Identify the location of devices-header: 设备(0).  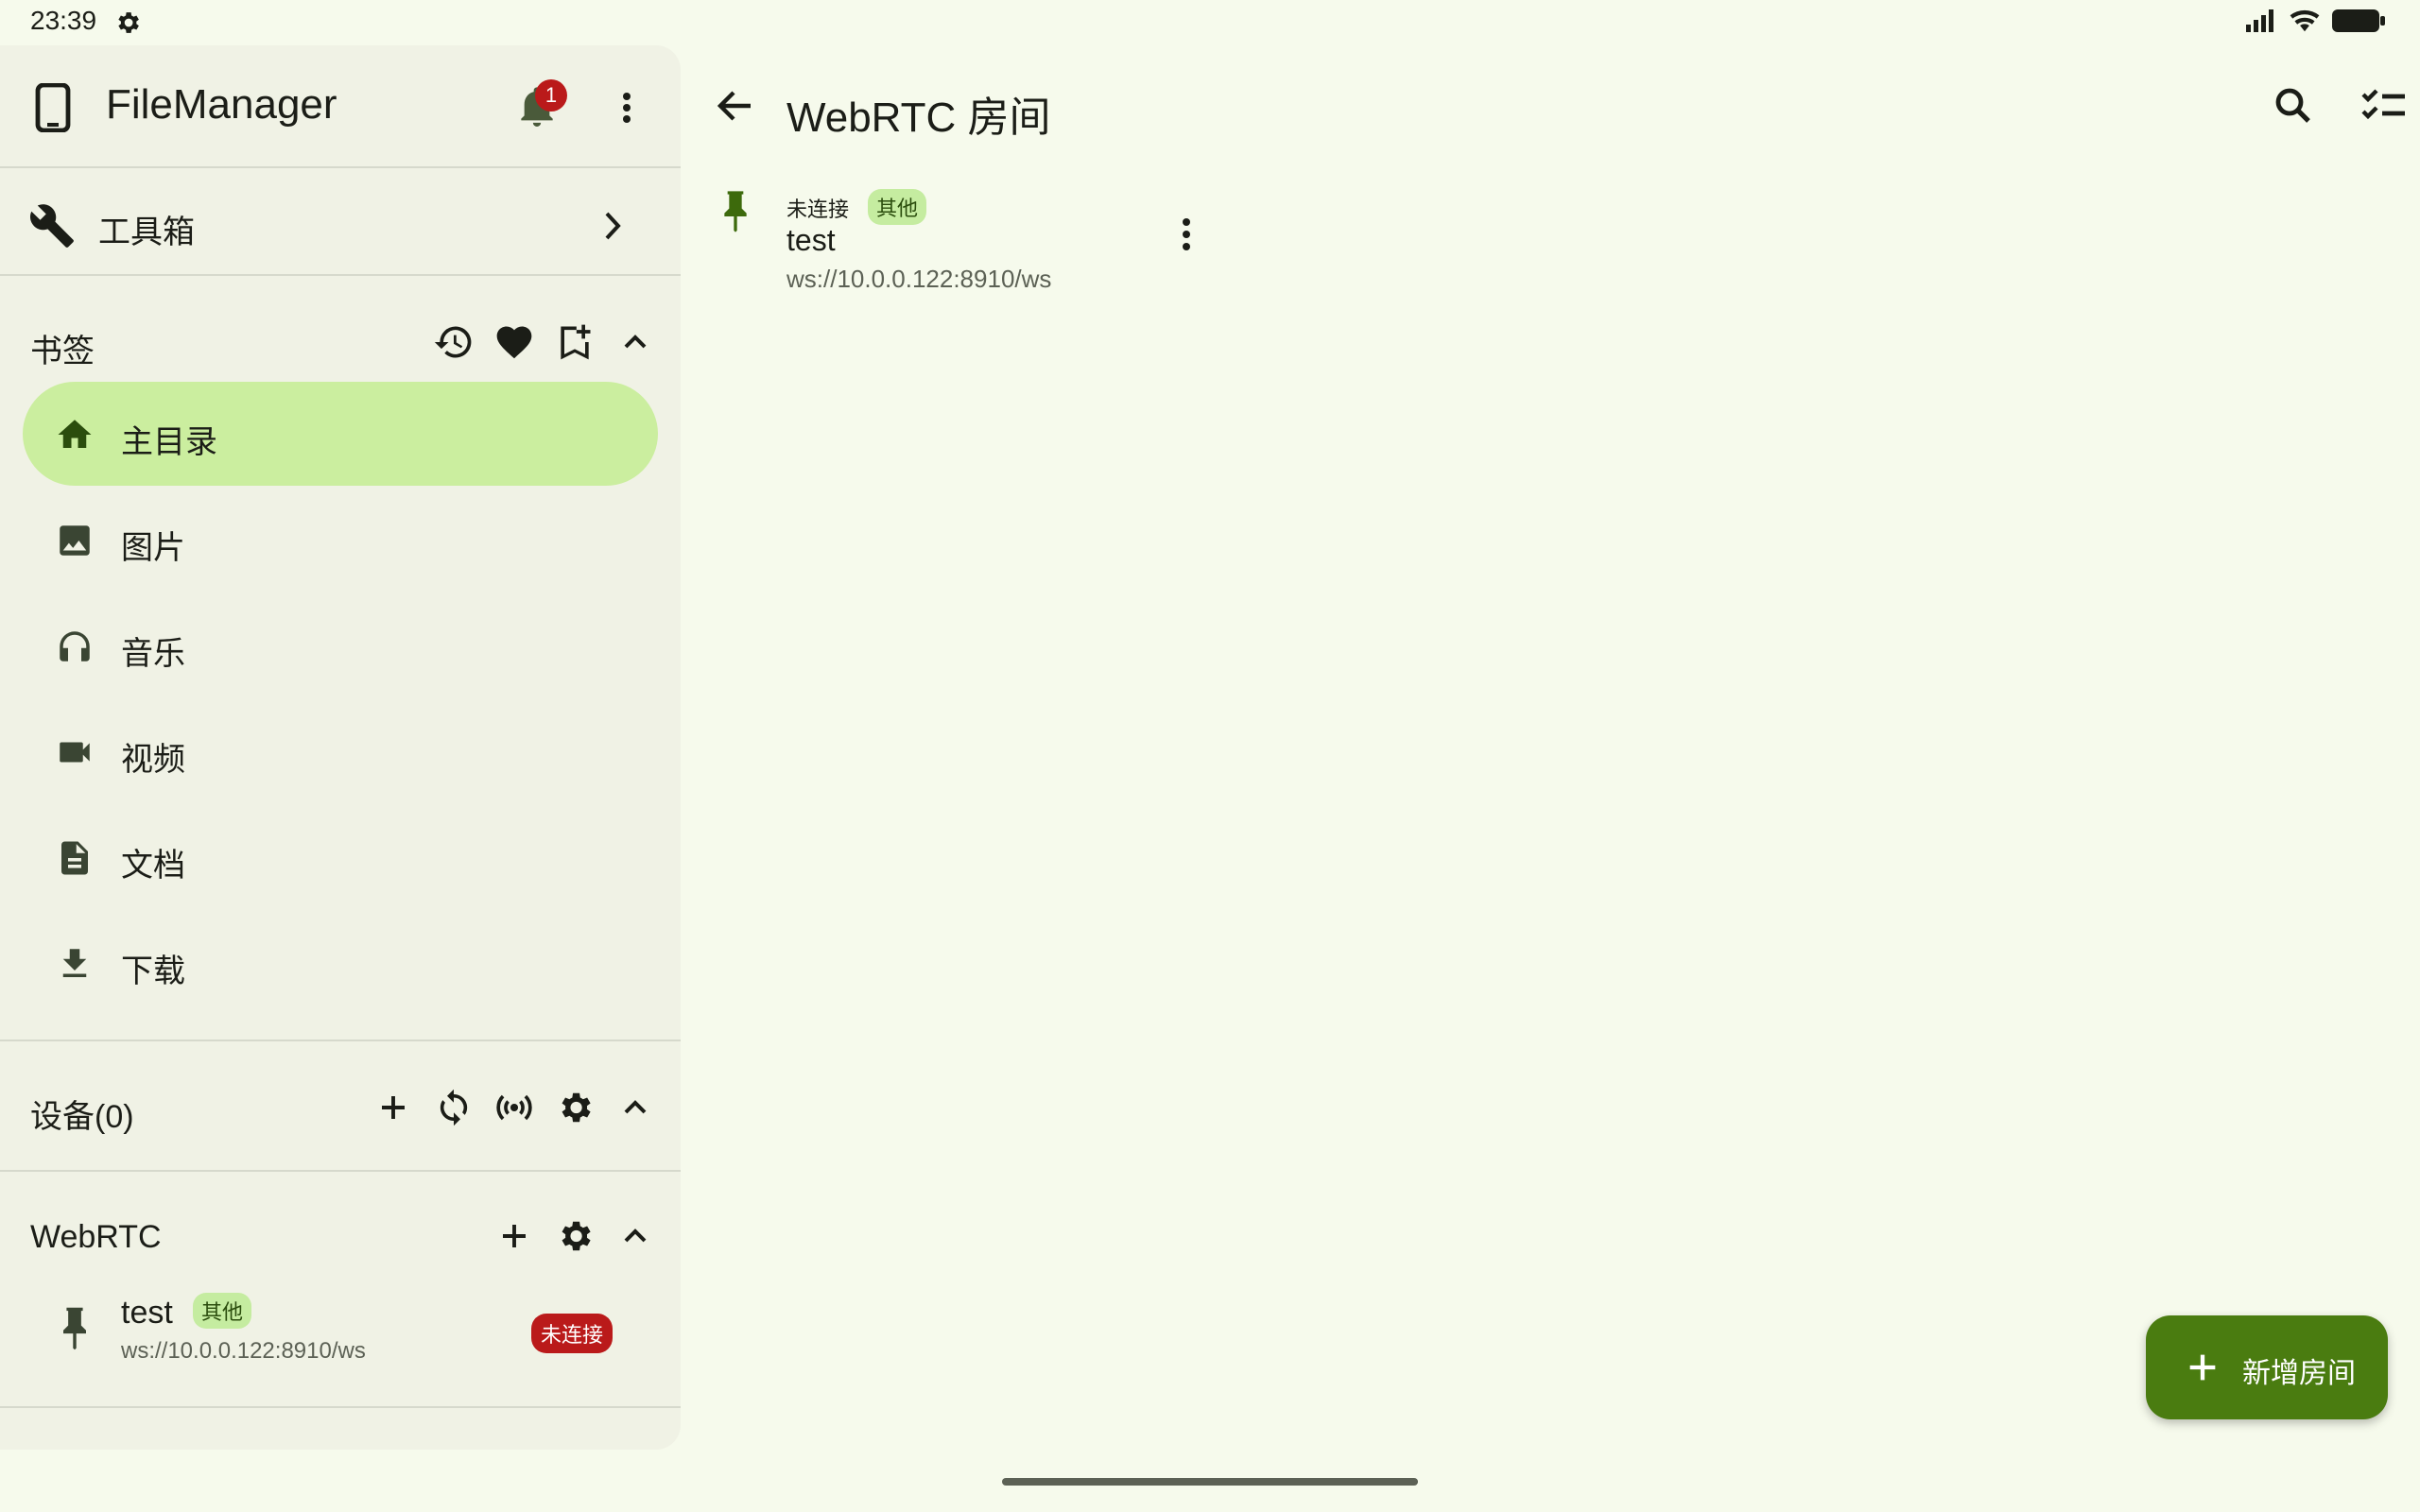
(341, 1109).